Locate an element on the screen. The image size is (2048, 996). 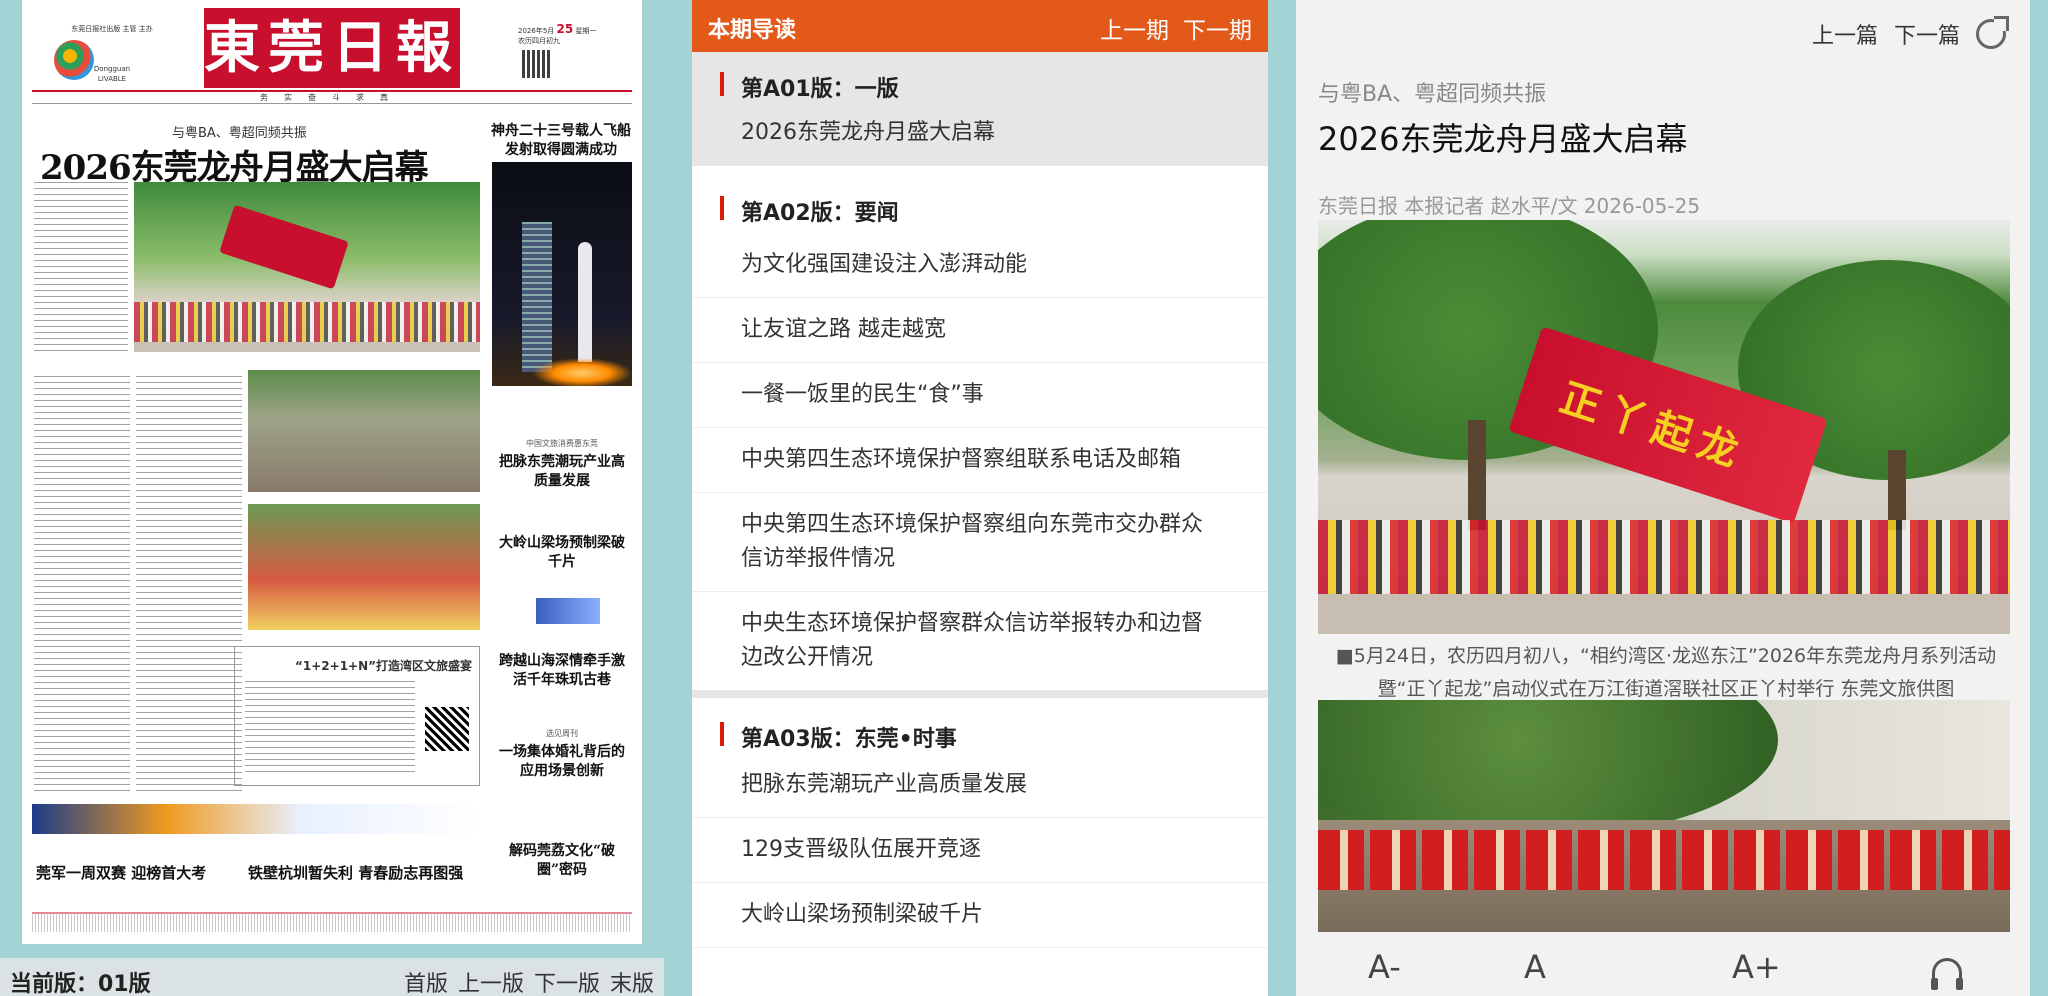
bottom-headline: 莞军一周双赛 迎榜首大考 is located at coordinates (121, 872).